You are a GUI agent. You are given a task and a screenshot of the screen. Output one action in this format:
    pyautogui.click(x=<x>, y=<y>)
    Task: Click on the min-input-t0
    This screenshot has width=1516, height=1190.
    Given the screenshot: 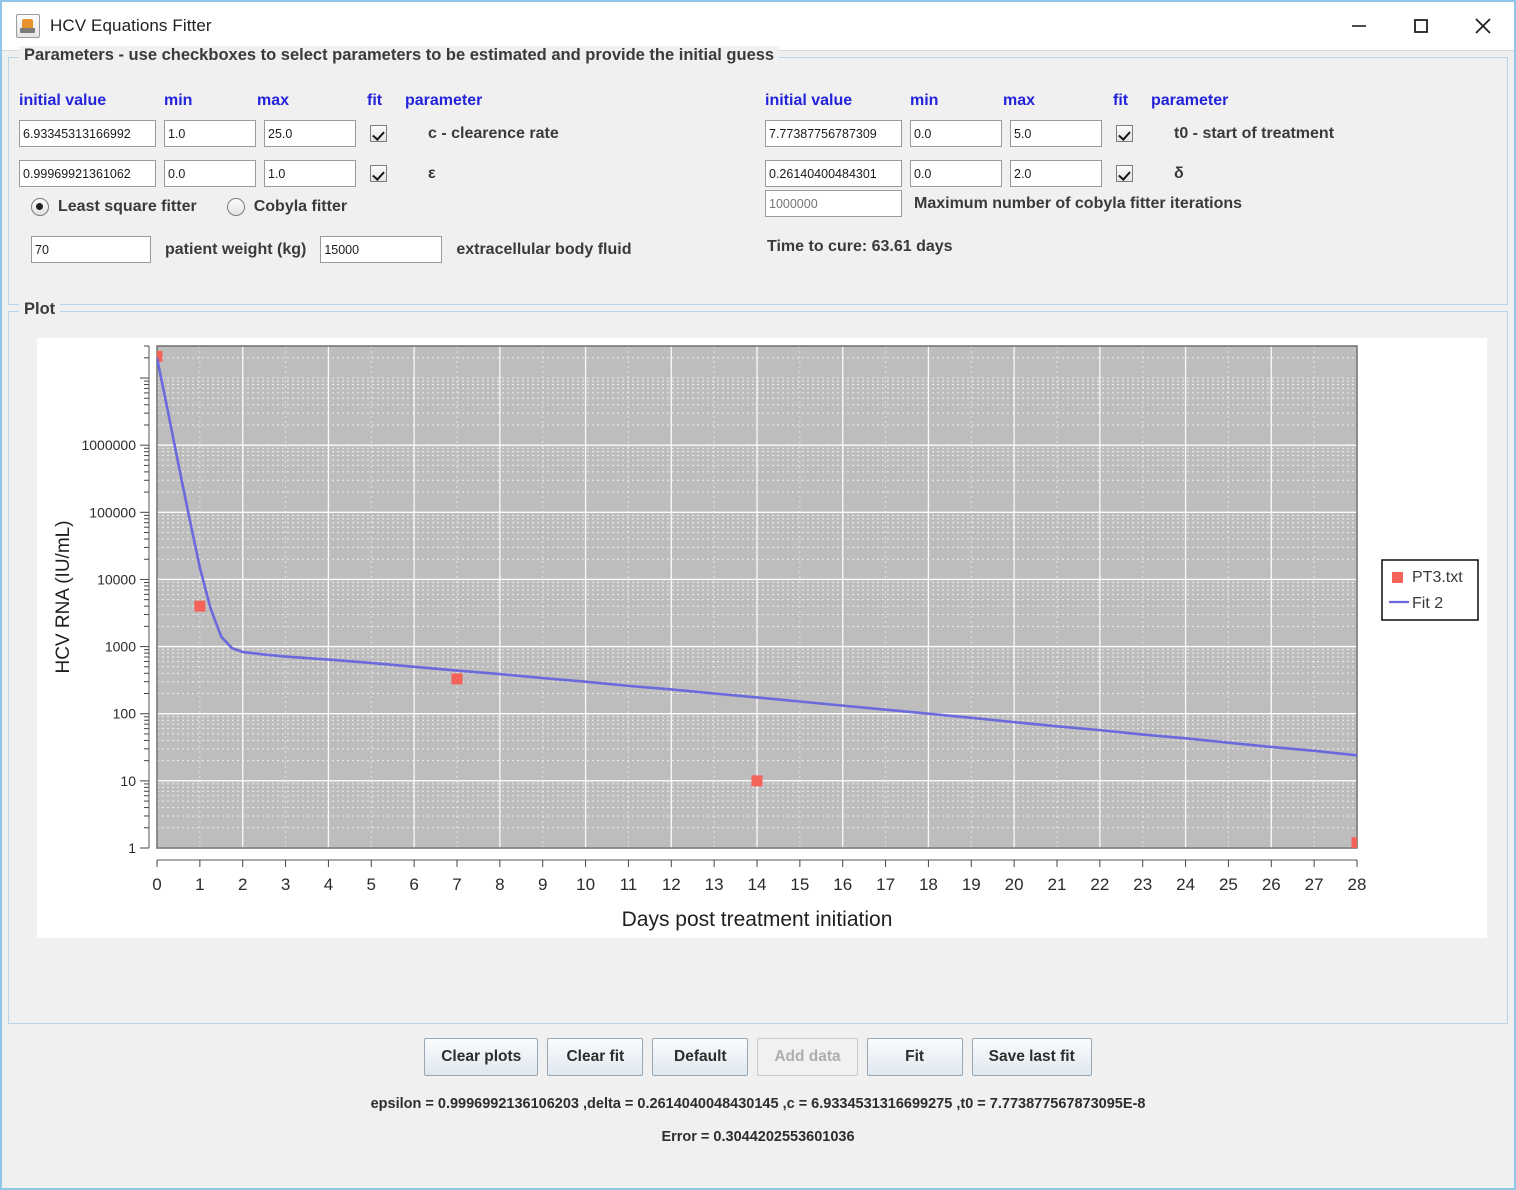 What is the action you would take?
    pyautogui.click(x=956, y=133)
    